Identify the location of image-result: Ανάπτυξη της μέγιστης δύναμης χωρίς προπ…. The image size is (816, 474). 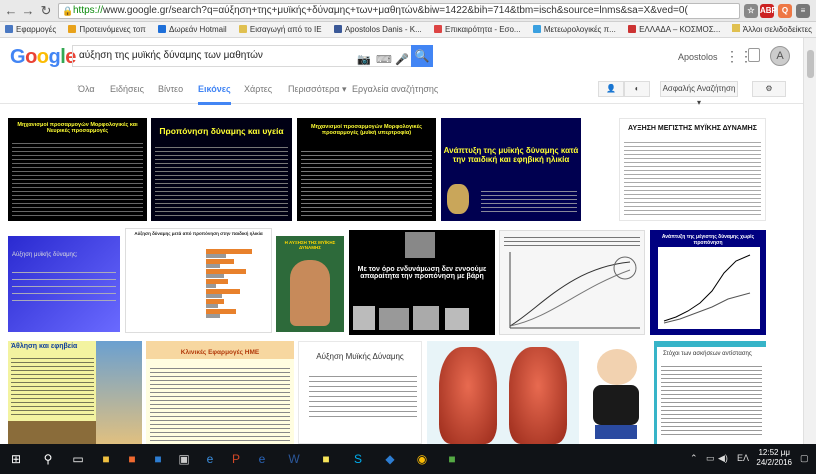
(708, 282).